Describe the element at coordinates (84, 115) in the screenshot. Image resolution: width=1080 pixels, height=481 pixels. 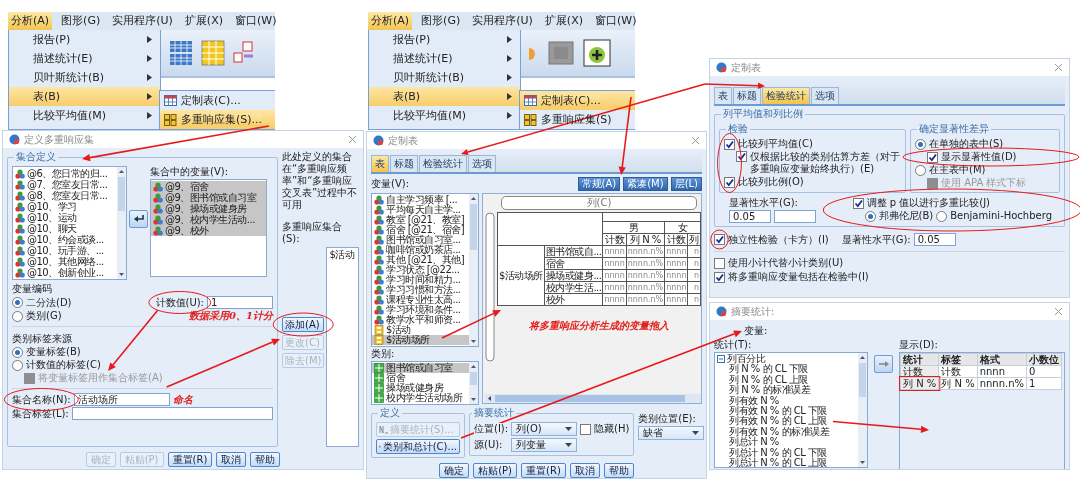
I see `menu-item: 比较平均值(M)` at that location.